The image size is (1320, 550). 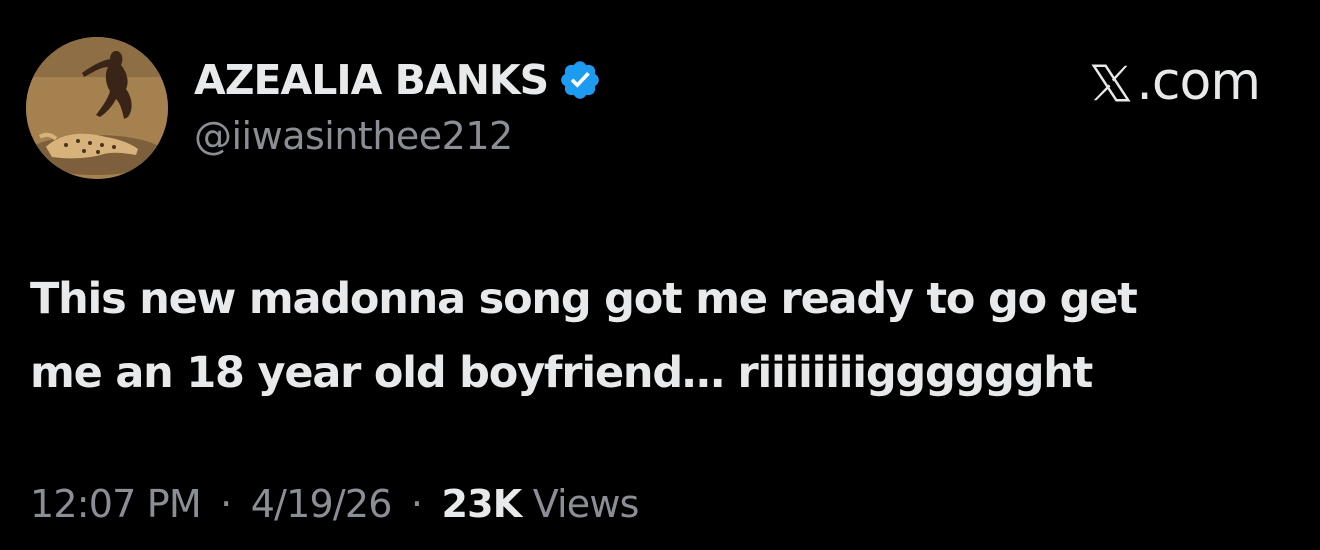 I want to click on display-name-row: AZEALIA BANKS, so click(x=398, y=80).